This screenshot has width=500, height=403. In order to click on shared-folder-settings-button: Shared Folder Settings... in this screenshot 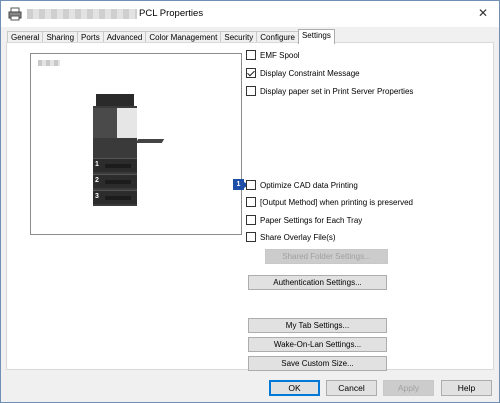, I will do `click(326, 256)`.